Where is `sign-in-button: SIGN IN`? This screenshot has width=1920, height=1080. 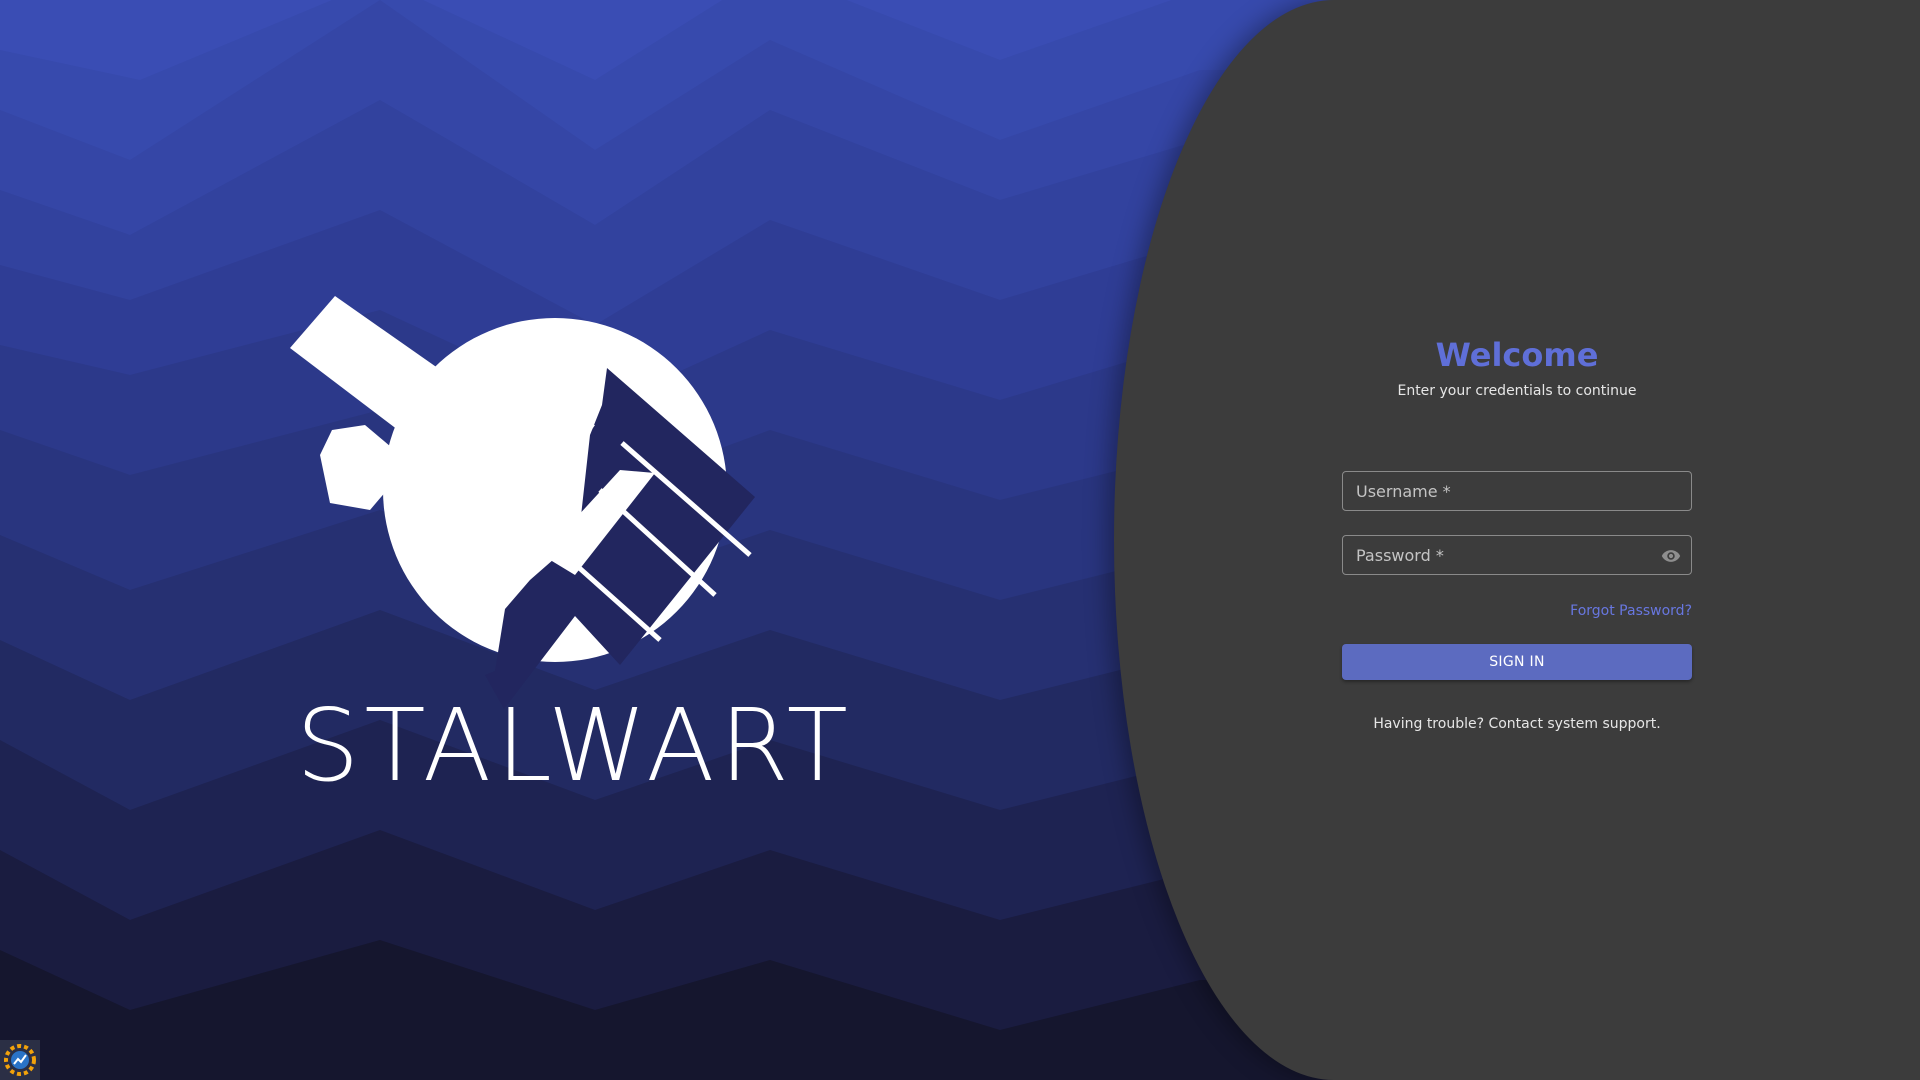
sign-in-button: SIGN IN is located at coordinates (1517, 662).